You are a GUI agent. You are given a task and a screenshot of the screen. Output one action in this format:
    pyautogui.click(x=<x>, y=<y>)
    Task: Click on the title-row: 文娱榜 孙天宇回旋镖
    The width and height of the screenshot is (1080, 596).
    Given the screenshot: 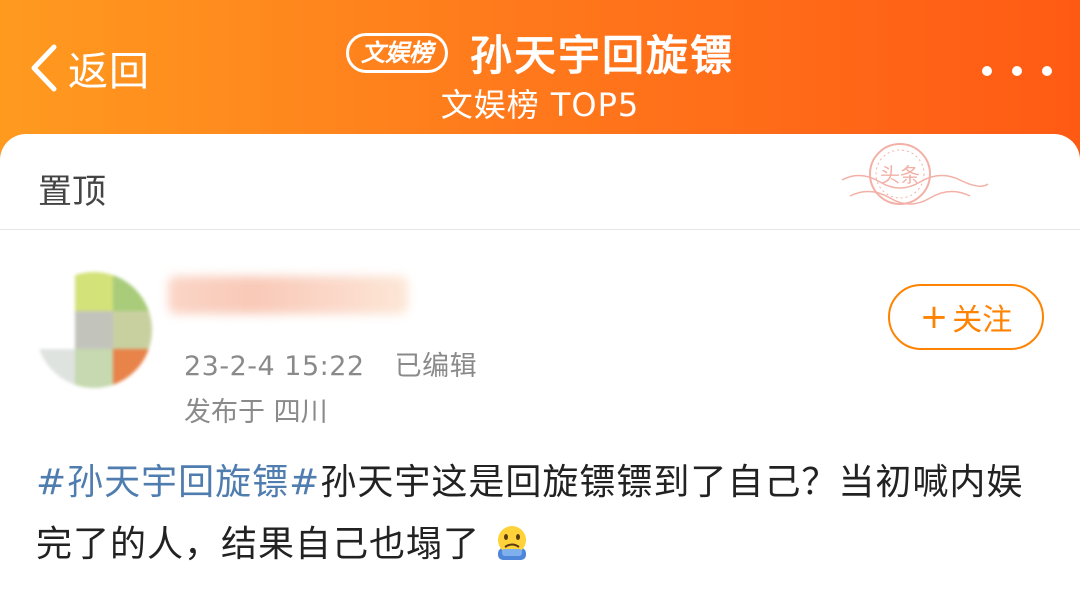 What is the action you would take?
    pyautogui.click(x=540, y=52)
    